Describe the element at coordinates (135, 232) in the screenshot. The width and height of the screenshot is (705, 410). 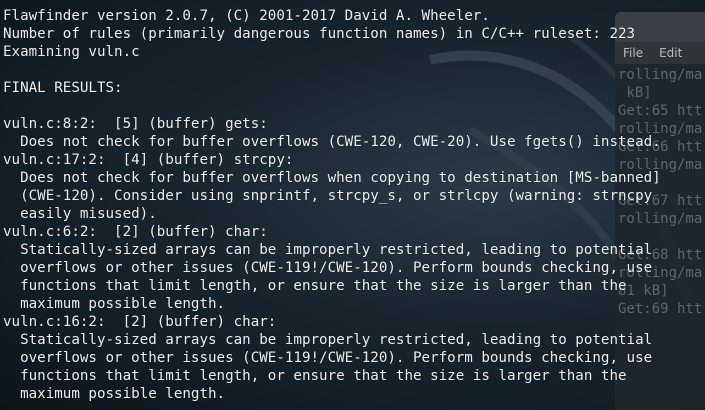
I see `terminal-line: vuln.c:6:2: [2] (buffer) char:` at that location.